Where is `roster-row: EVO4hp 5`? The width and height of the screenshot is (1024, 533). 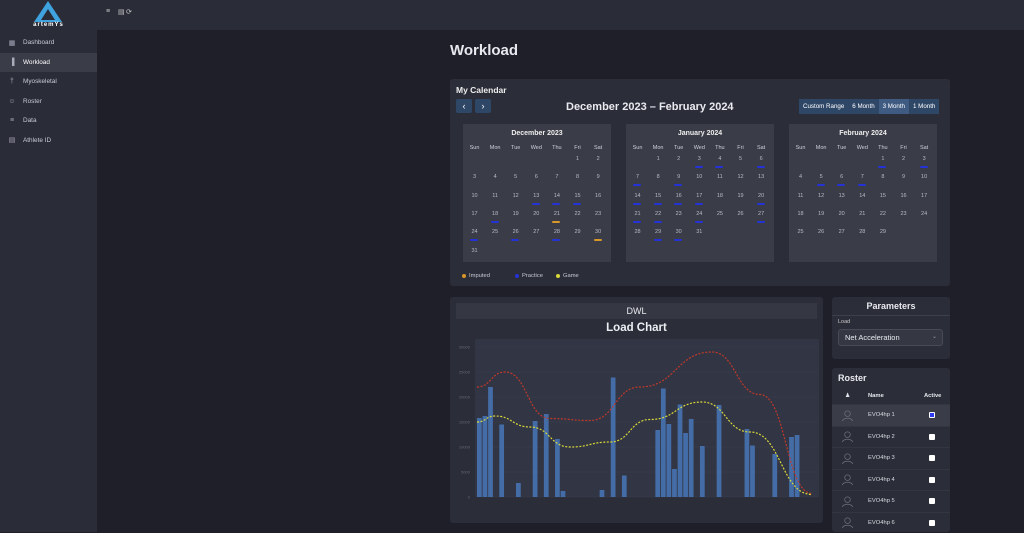 roster-row: EVO4hp 5 is located at coordinates (891, 501).